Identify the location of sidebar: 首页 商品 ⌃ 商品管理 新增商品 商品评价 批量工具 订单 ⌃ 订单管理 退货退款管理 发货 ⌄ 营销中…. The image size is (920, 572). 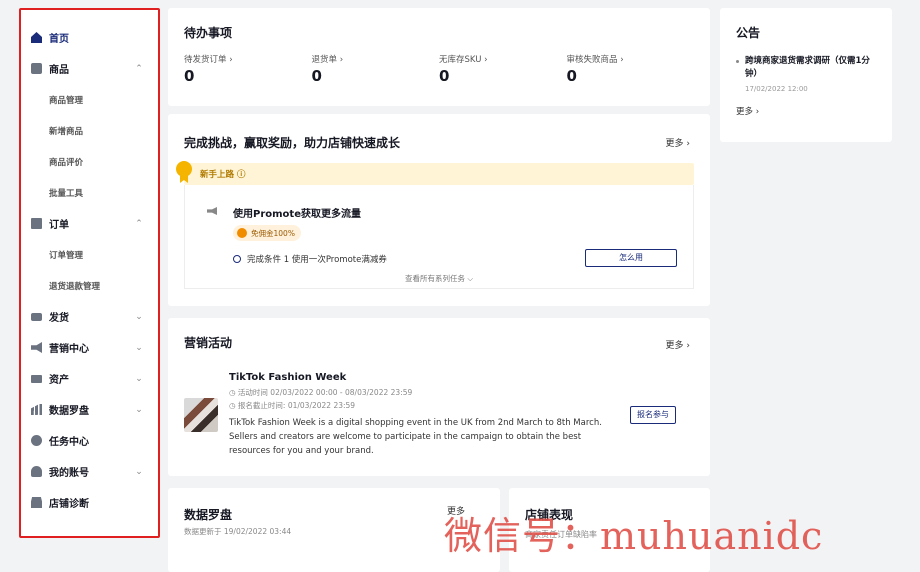
(89, 273).